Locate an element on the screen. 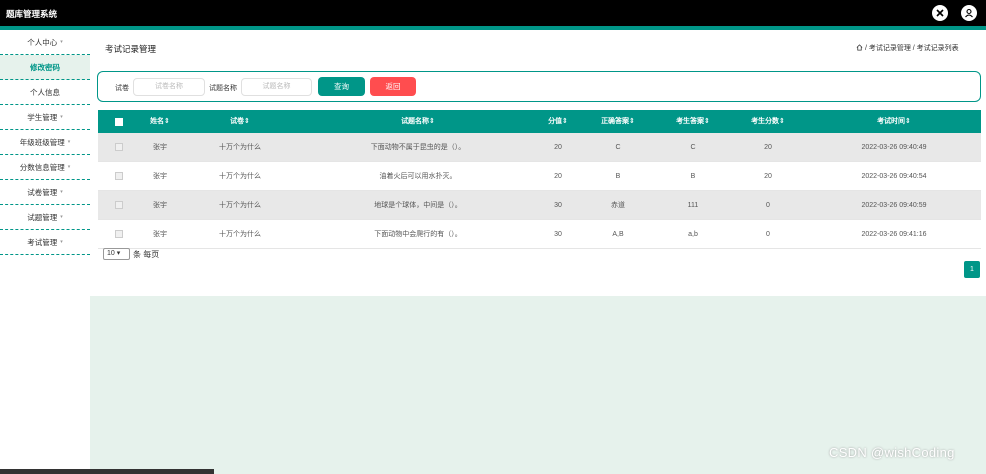 The height and width of the screenshot is (474, 986). column-header-correct-answer: 正确答案⇕ is located at coordinates (618, 121).